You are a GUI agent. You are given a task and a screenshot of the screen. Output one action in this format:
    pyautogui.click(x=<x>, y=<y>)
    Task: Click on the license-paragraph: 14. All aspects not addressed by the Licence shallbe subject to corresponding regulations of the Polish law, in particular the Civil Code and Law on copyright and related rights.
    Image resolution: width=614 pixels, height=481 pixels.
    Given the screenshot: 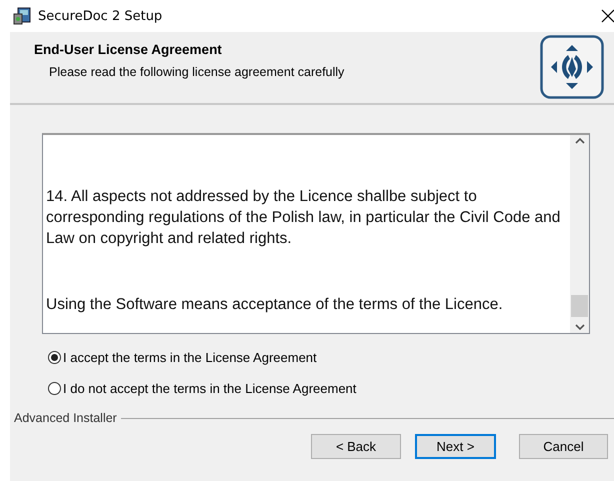 What is the action you would take?
    pyautogui.click(x=304, y=218)
    